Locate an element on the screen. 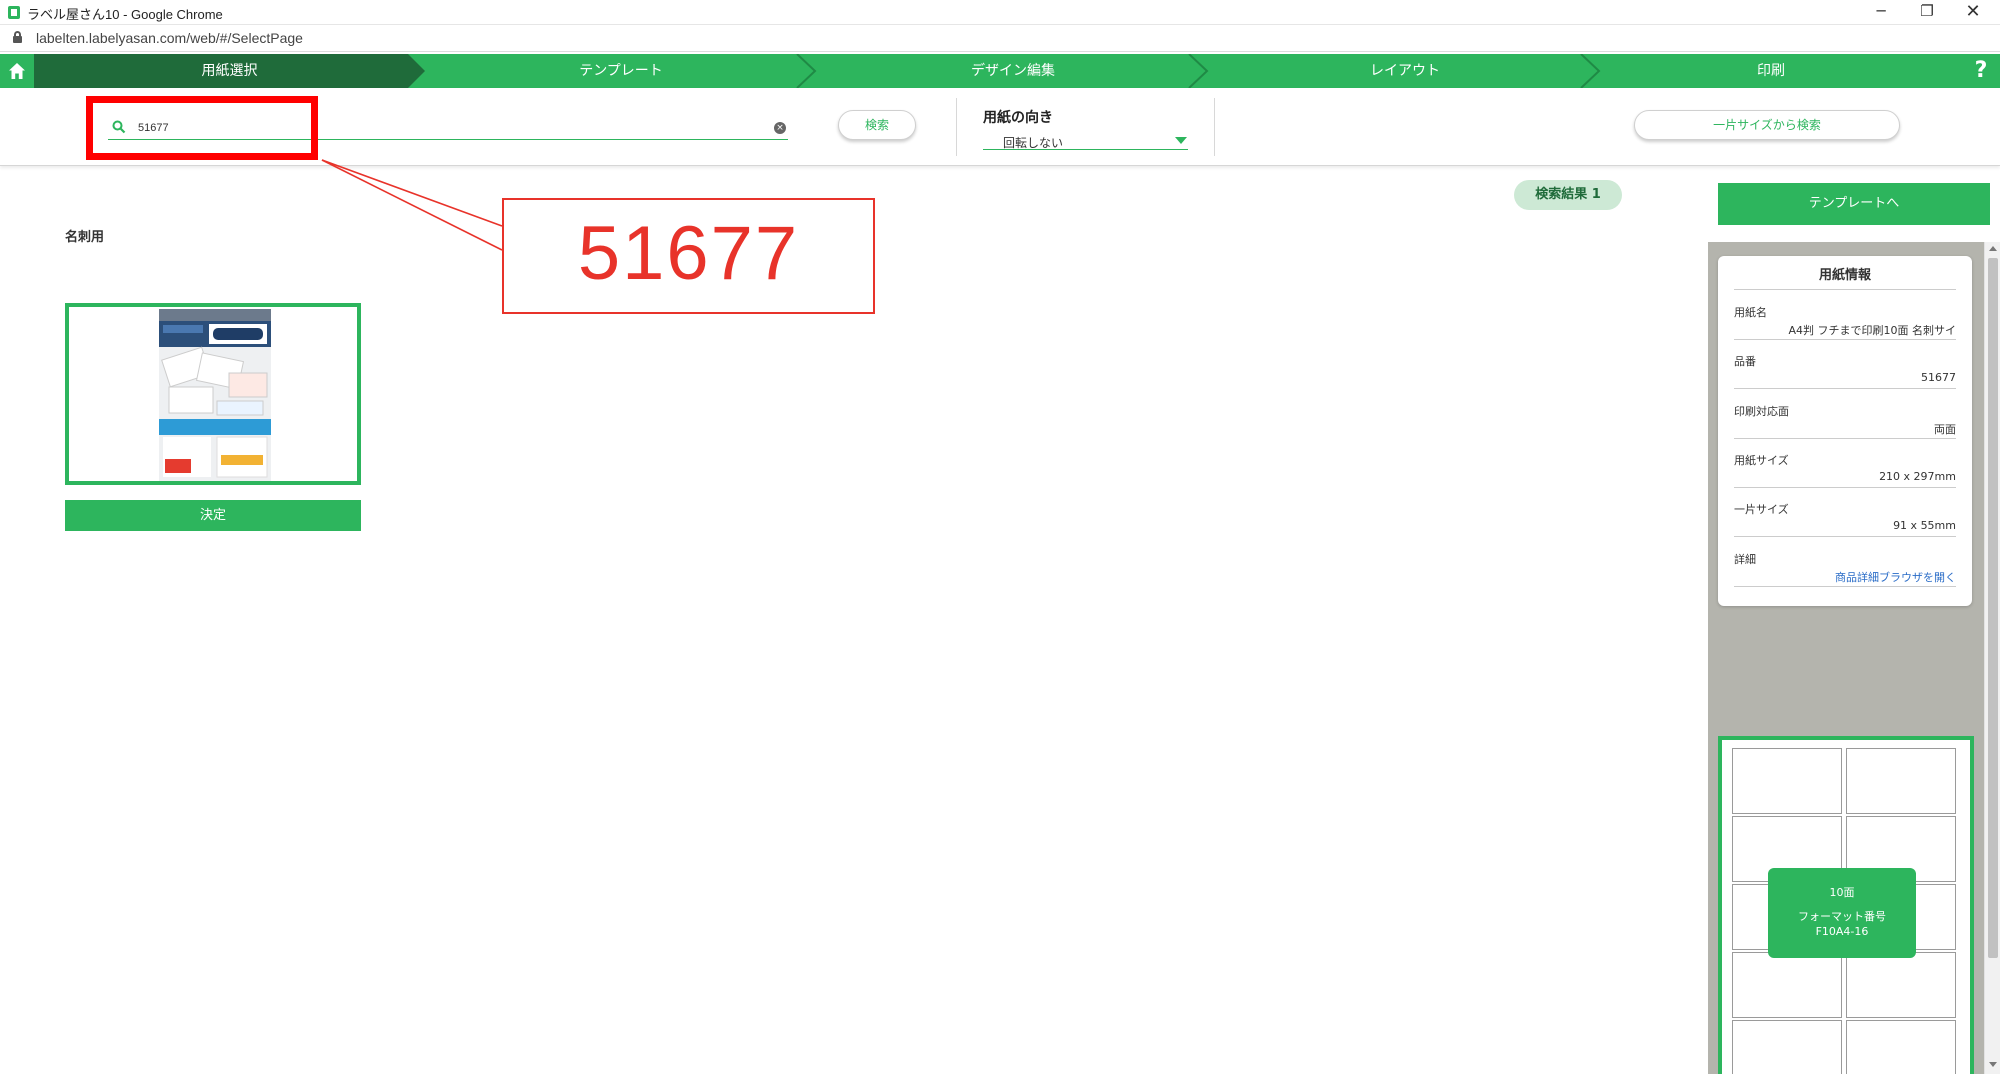 This screenshot has width=2000, height=1074. callout-text: 51677 is located at coordinates (688, 253).